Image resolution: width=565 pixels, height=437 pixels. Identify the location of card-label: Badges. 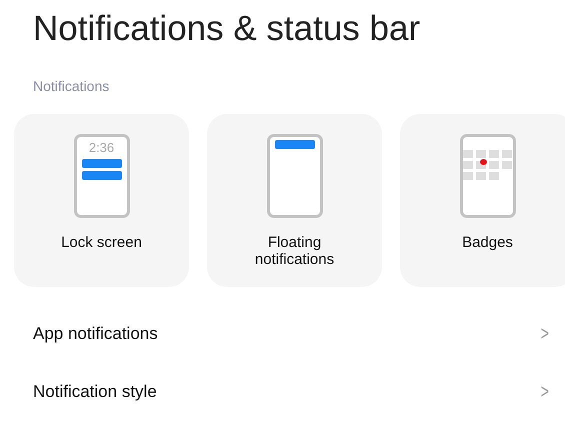
(487, 242).